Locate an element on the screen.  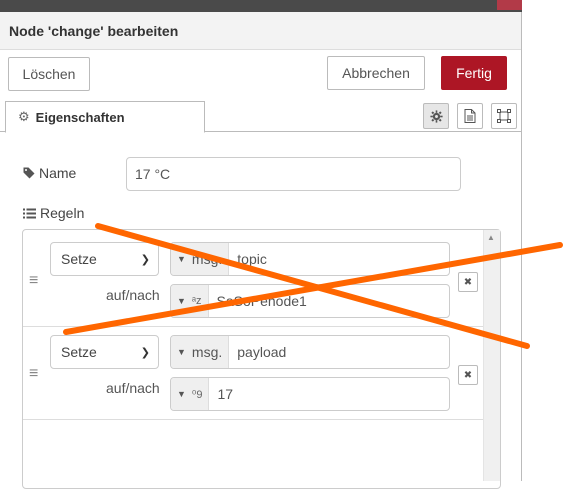
string-type-icon: ᵃz is located at coordinates (196, 301).